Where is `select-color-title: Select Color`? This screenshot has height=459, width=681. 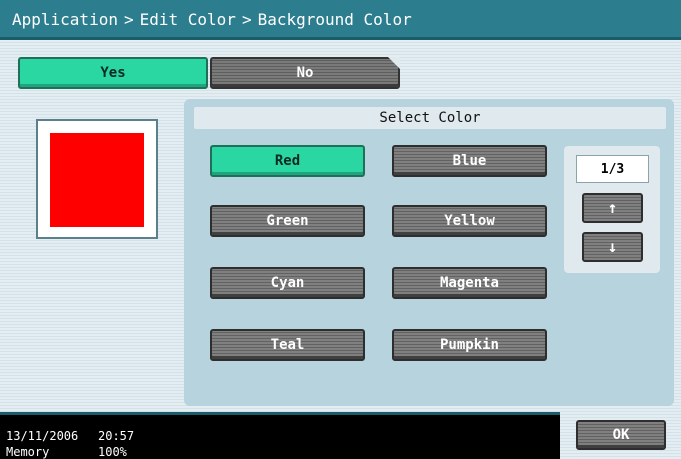 select-color-title: Select Color is located at coordinates (430, 118).